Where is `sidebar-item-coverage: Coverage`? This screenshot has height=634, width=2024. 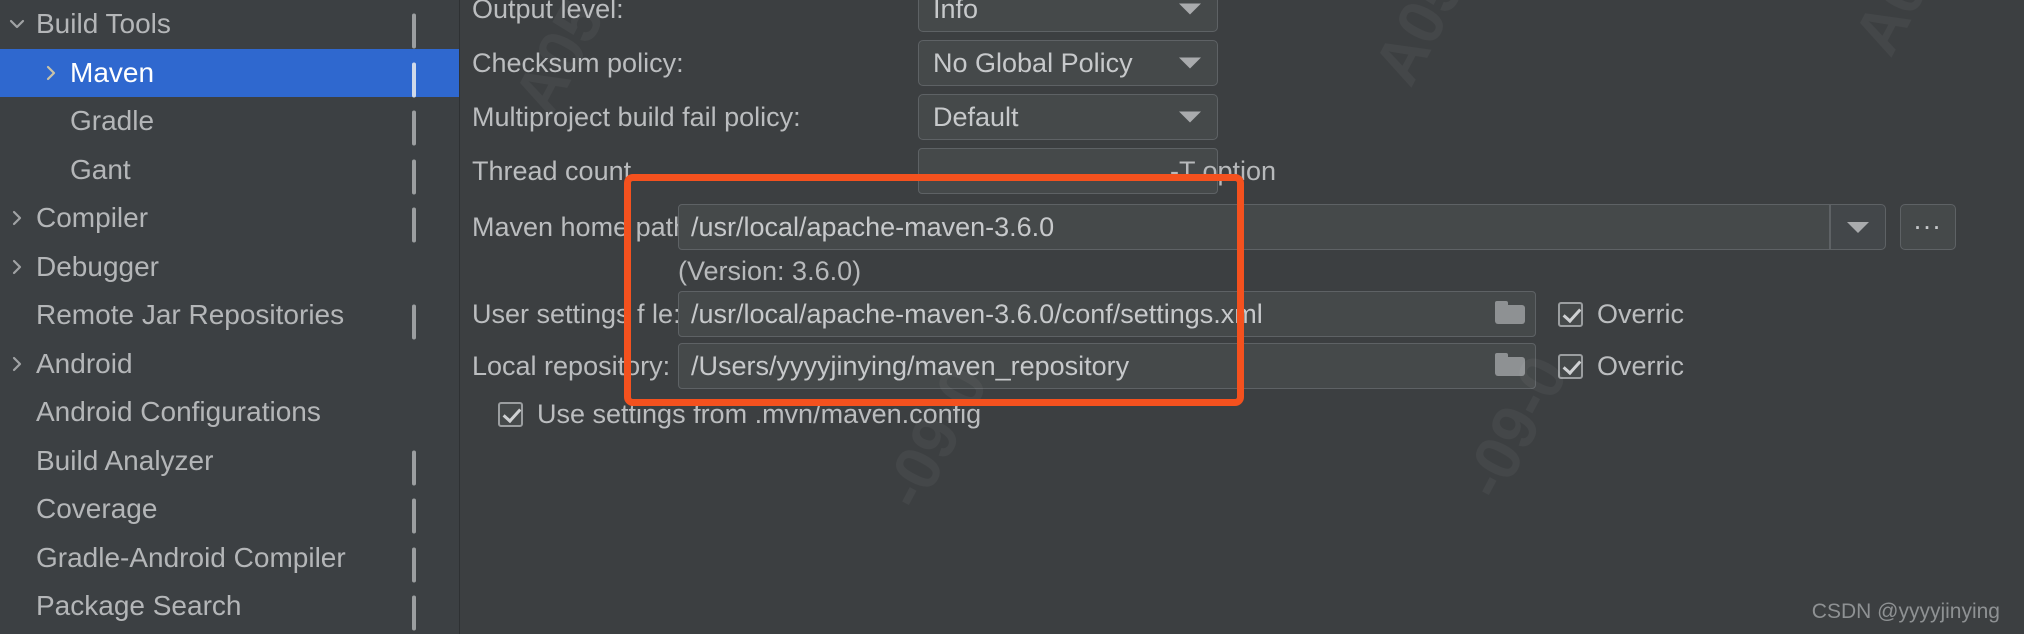
sidebar-item-coverage: Coverage is located at coordinates (229, 509).